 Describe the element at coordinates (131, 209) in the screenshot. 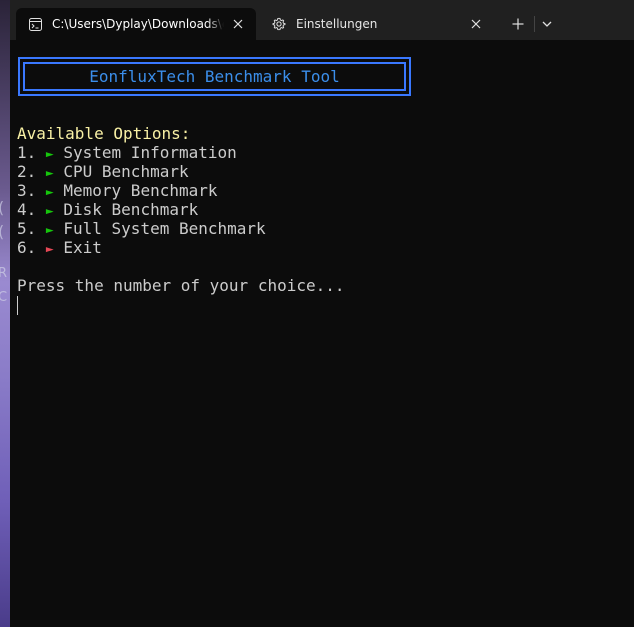

I see `option-label: Disk Benchmark` at that location.